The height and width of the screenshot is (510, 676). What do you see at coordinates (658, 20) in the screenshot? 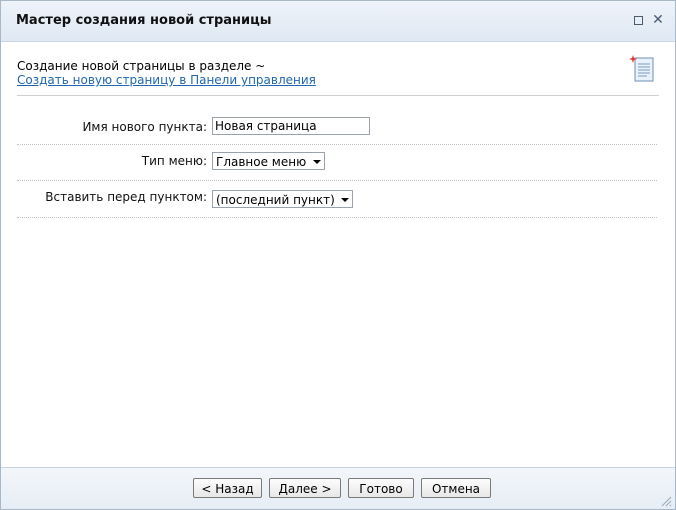
I see `close-icon: ✕` at bounding box center [658, 20].